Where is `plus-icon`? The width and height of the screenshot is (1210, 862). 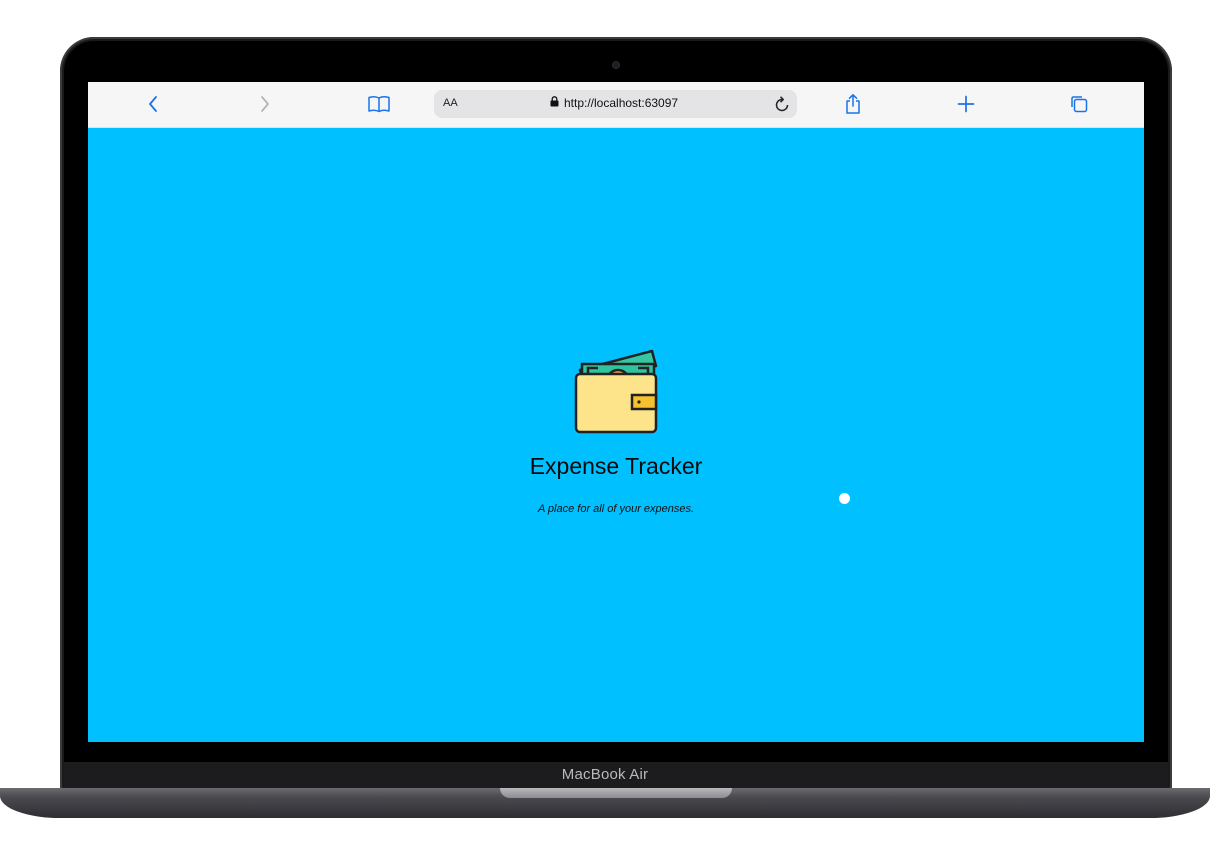
plus-icon is located at coordinates (966, 104).